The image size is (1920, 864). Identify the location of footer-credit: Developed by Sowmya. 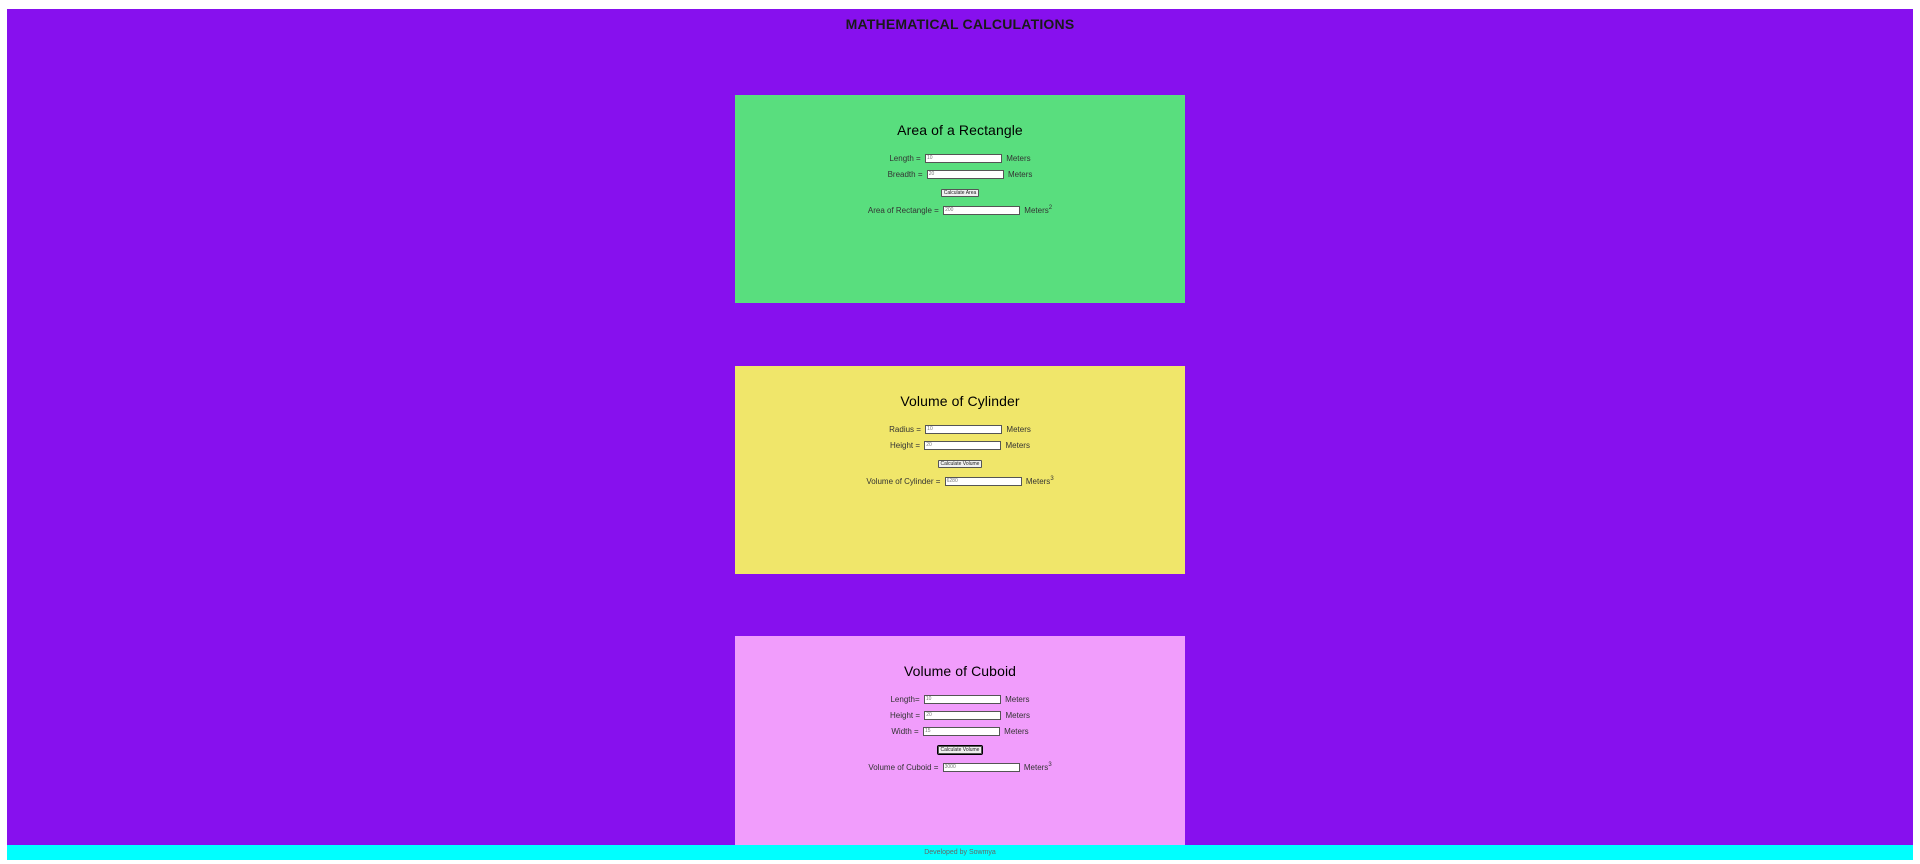
(960, 852).